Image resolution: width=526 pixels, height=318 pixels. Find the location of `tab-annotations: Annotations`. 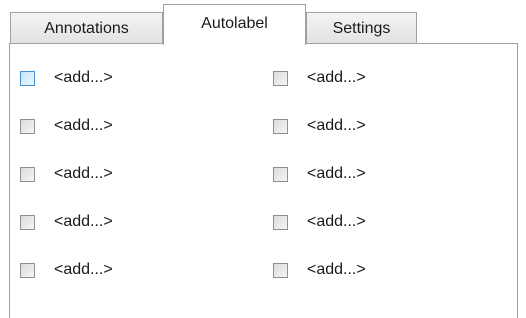

tab-annotations: Annotations is located at coordinates (86, 28).